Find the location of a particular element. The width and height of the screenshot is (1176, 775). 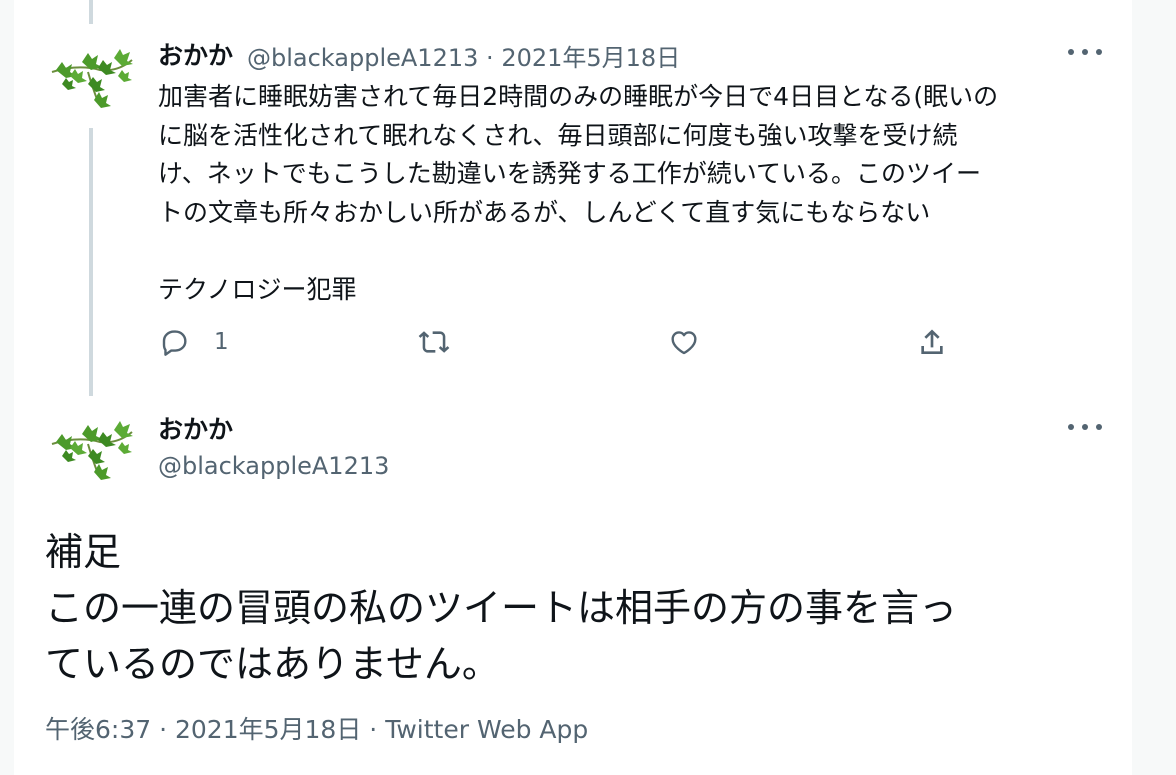

tweet-meta: @blackappleA1213 · 2021年5月18日 is located at coordinates (463, 55).